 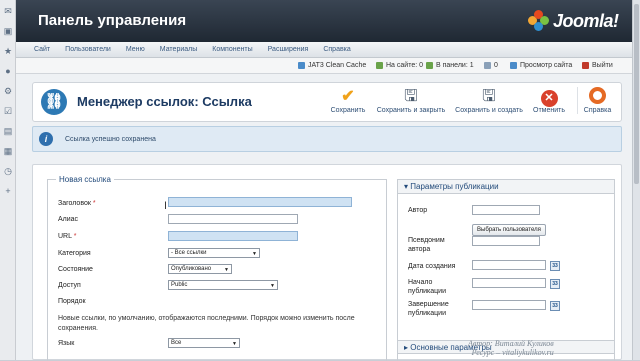 I want to click on help-button: Справка, so click(x=595, y=100).